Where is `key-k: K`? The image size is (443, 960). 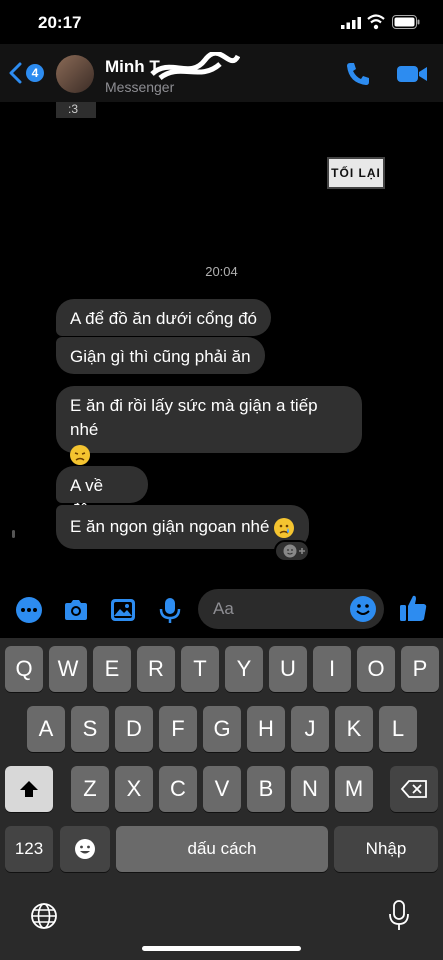
key-k: K is located at coordinates (354, 729).